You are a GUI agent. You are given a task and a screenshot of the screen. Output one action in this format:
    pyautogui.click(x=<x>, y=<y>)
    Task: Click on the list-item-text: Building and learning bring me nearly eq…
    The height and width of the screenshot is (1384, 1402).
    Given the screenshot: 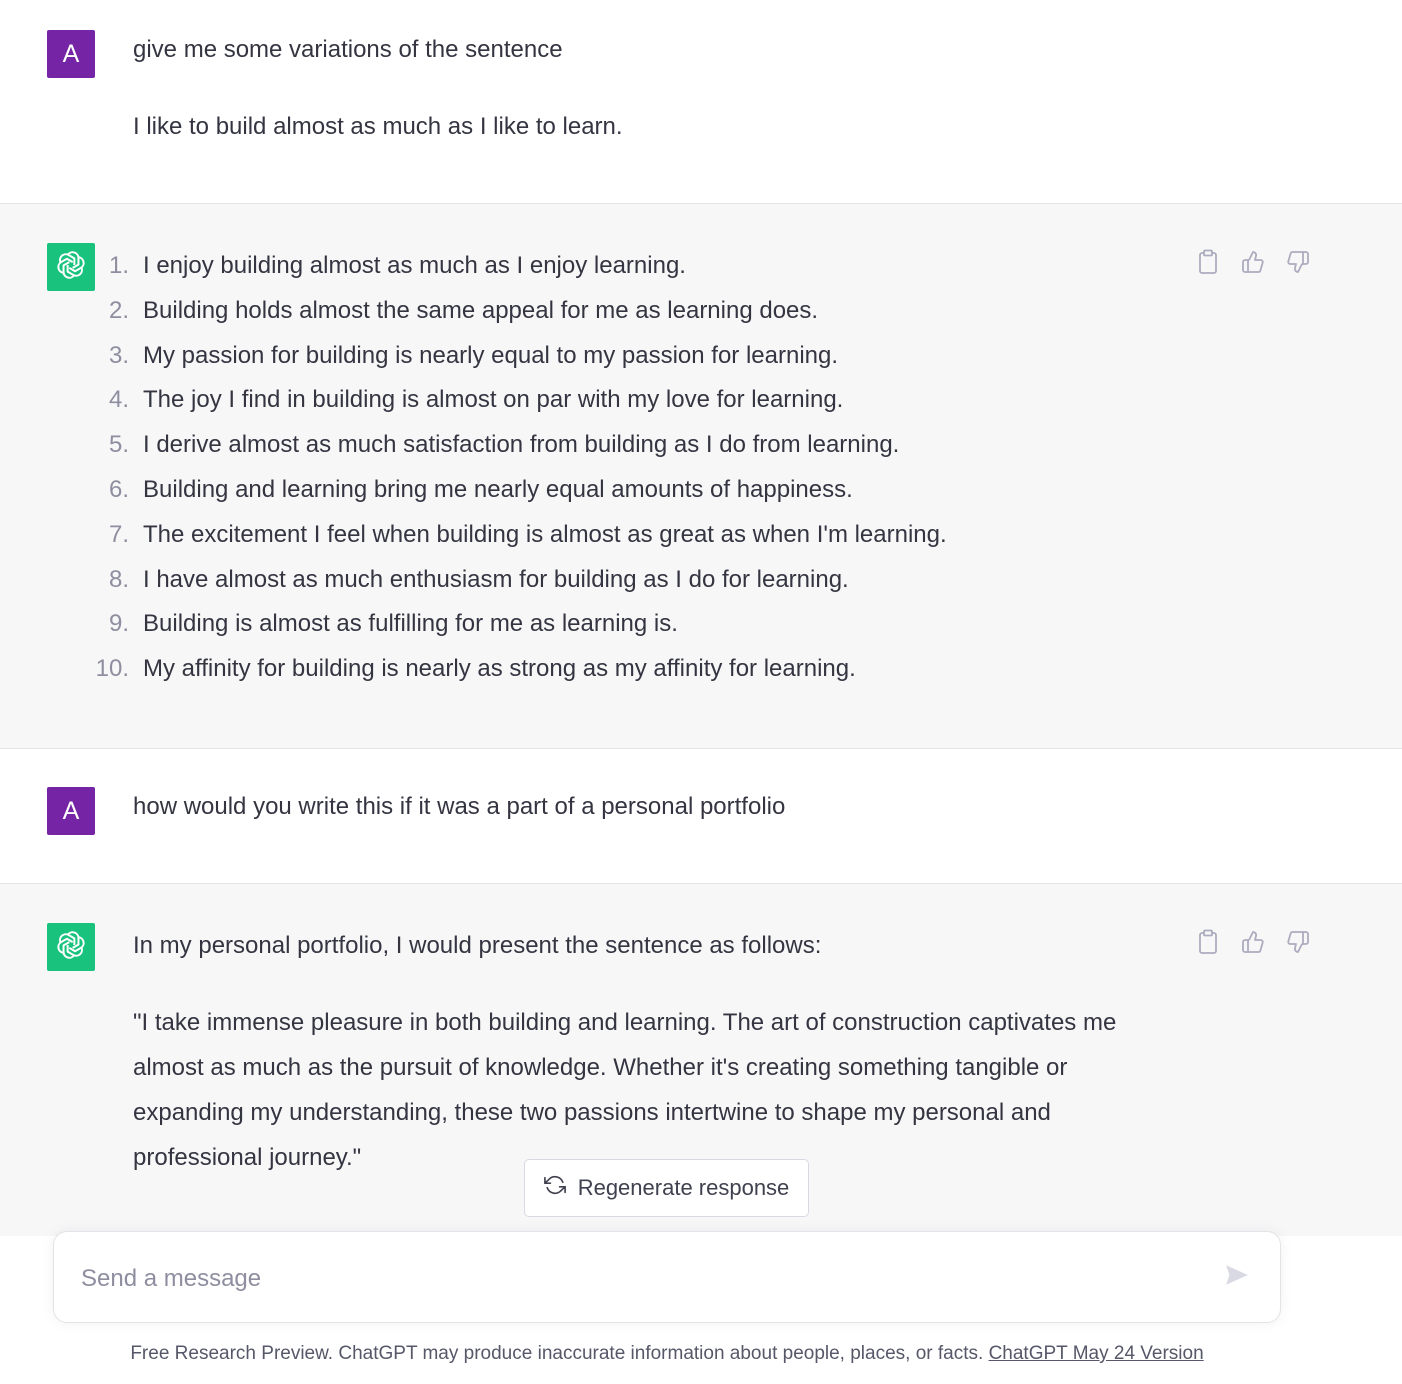 What is the action you would take?
    pyautogui.click(x=498, y=489)
    